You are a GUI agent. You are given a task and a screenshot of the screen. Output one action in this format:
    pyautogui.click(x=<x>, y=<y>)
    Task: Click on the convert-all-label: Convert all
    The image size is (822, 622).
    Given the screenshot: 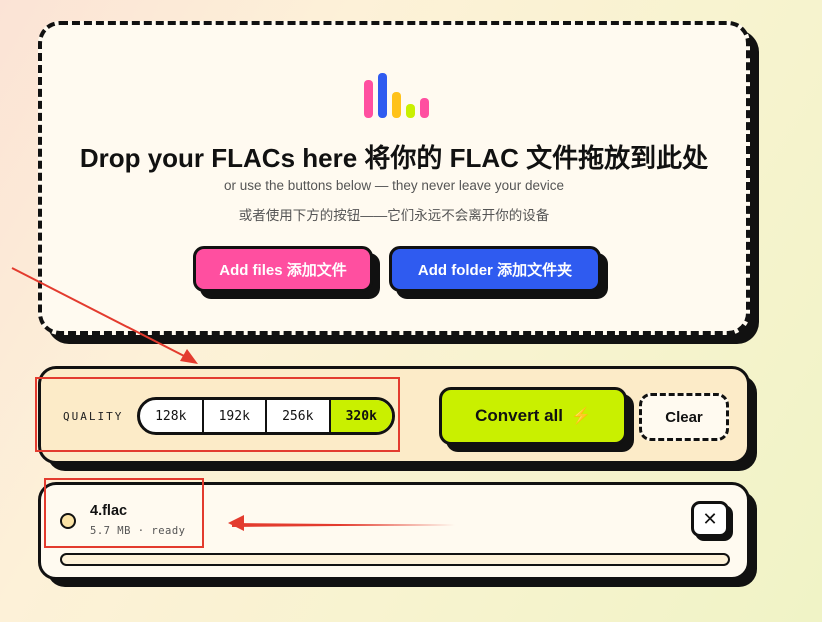 What is the action you would take?
    pyautogui.click(x=519, y=415)
    